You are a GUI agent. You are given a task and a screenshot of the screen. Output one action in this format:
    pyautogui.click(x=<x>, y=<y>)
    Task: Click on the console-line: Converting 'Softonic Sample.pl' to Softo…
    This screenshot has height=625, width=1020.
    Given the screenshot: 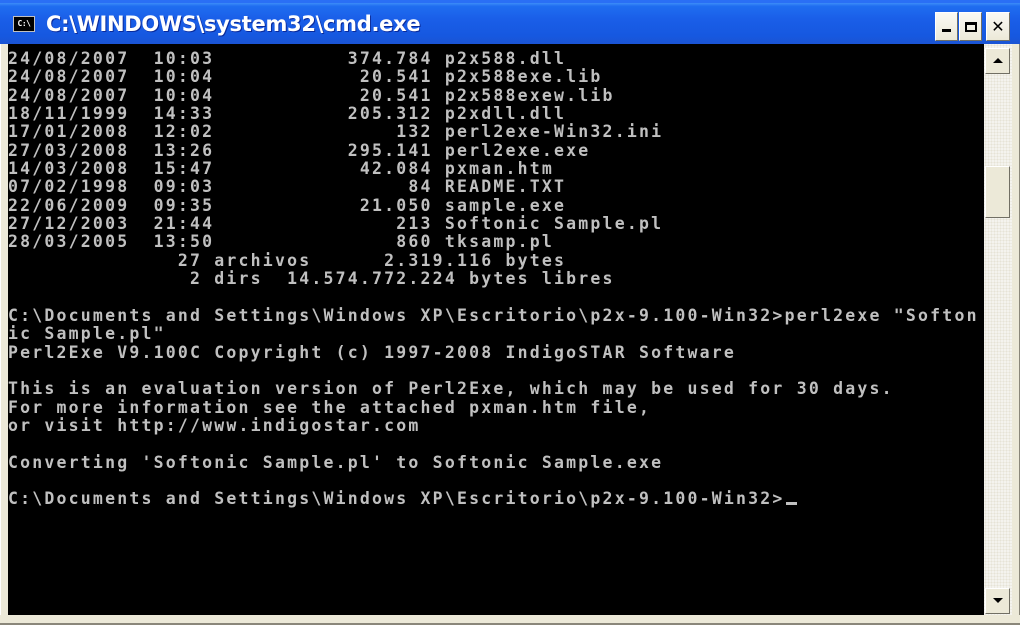 What is the action you would take?
    pyautogui.click(x=336, y=462)
    